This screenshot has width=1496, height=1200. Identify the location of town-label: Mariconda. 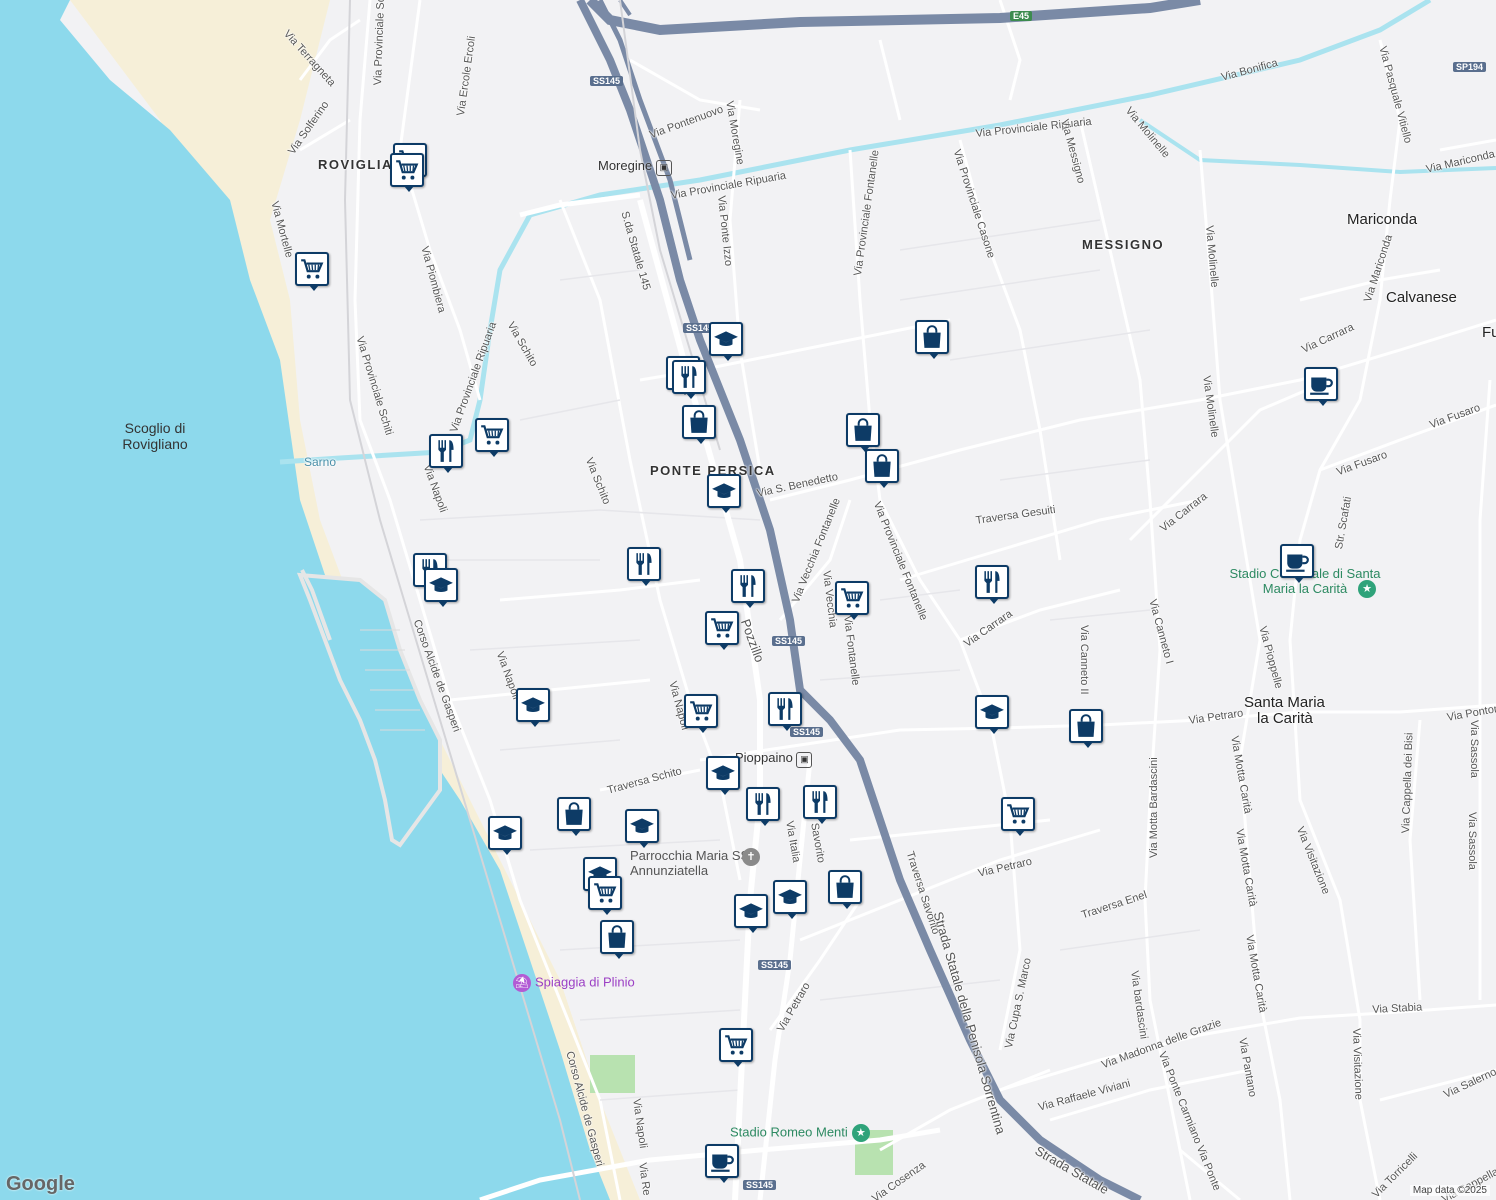
(1382, 219).